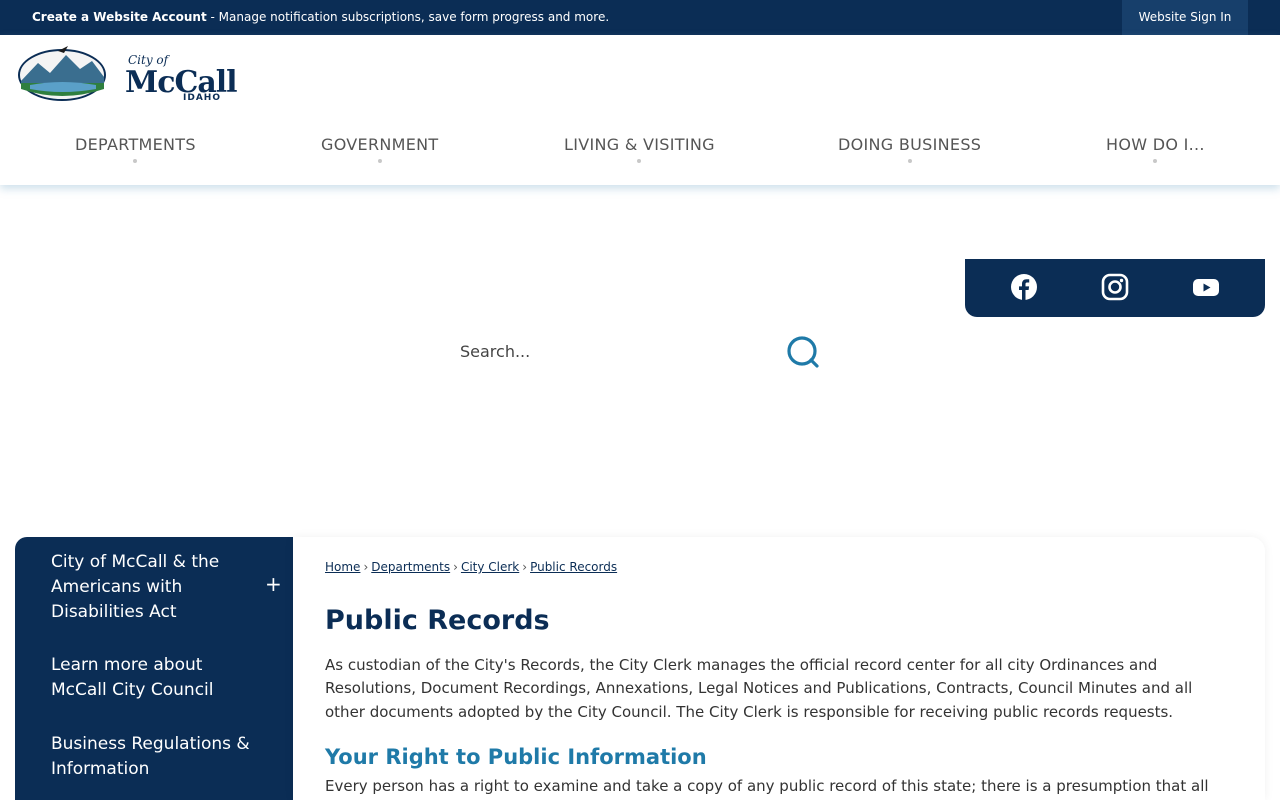 This screenshot has width=1280, height=800. Describe the element at coordinates (119, 17) in the screenshot. I see `create-account-link: Create a Website Account` at that location.